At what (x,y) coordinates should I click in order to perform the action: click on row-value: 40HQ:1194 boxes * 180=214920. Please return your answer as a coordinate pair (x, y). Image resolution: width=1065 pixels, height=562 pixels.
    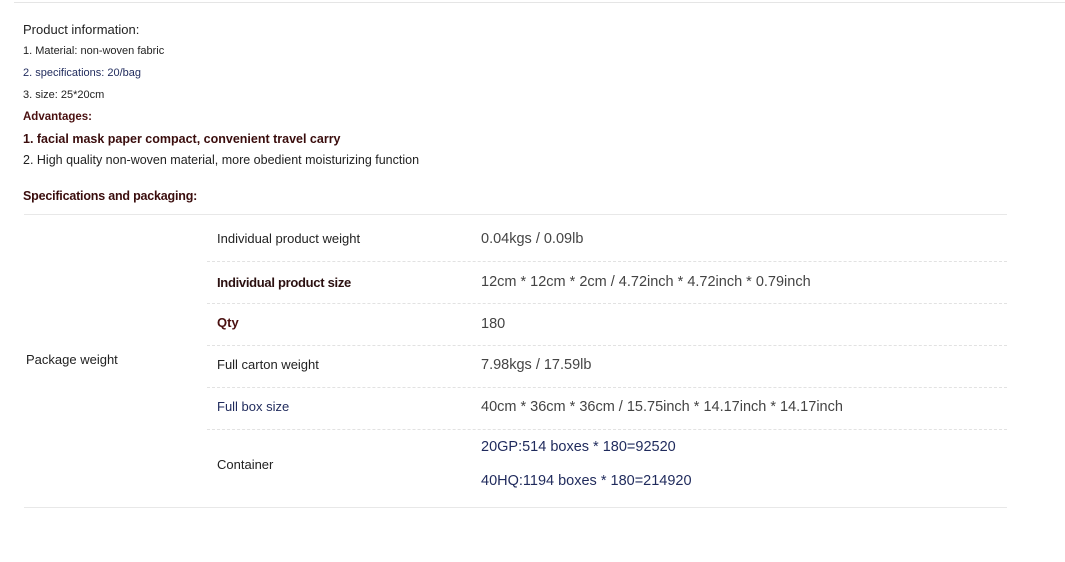
    Looking at the image, I should click on (586, 481).